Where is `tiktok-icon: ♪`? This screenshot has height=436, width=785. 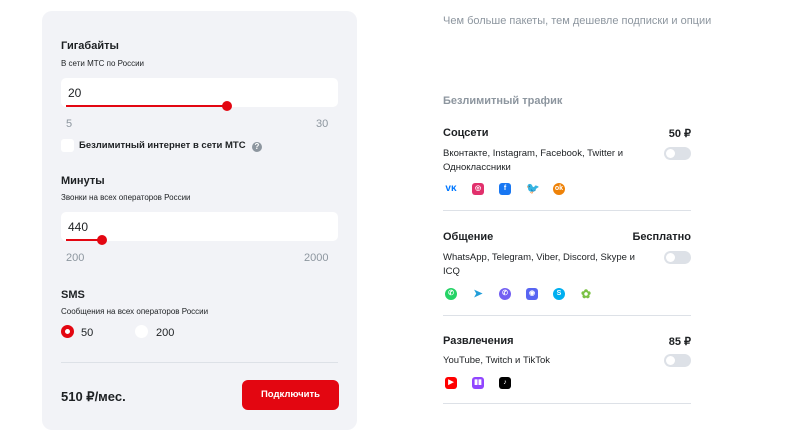
tiktok-icon: ♪ is located at coordinates (505, 383).